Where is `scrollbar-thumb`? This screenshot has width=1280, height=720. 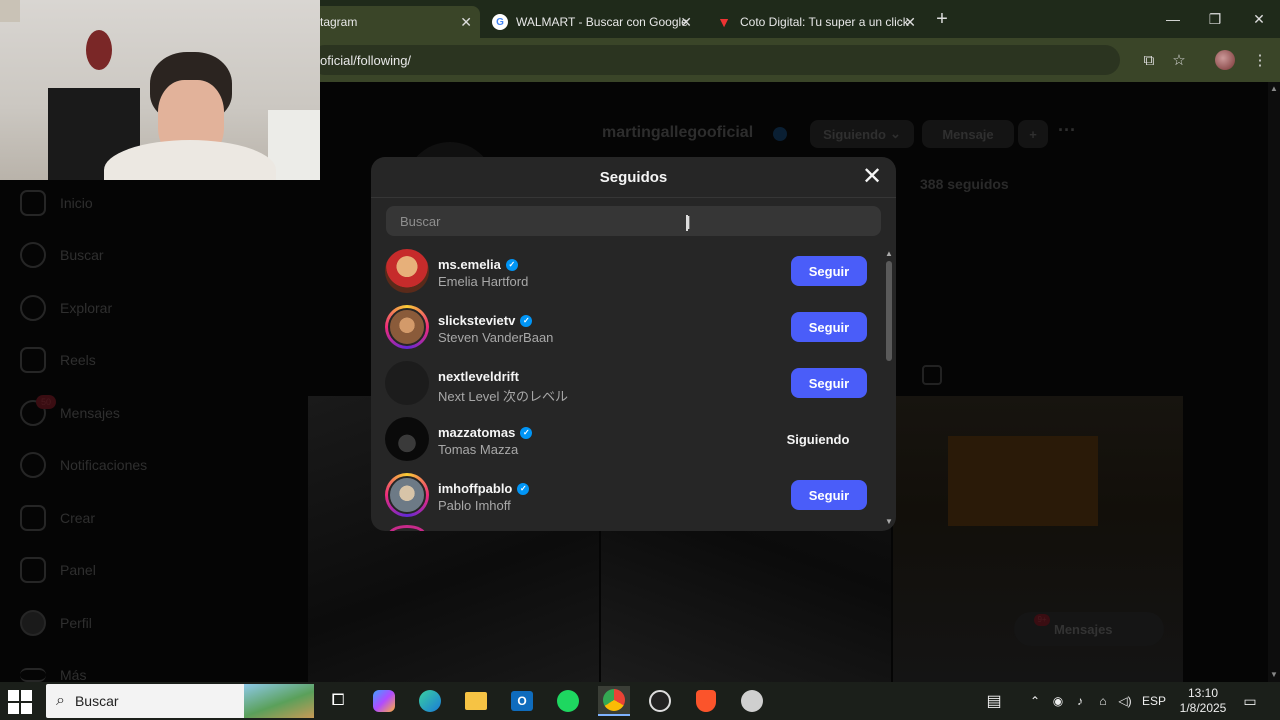
scrollbar-thumb is located at coordinates (889, 311).